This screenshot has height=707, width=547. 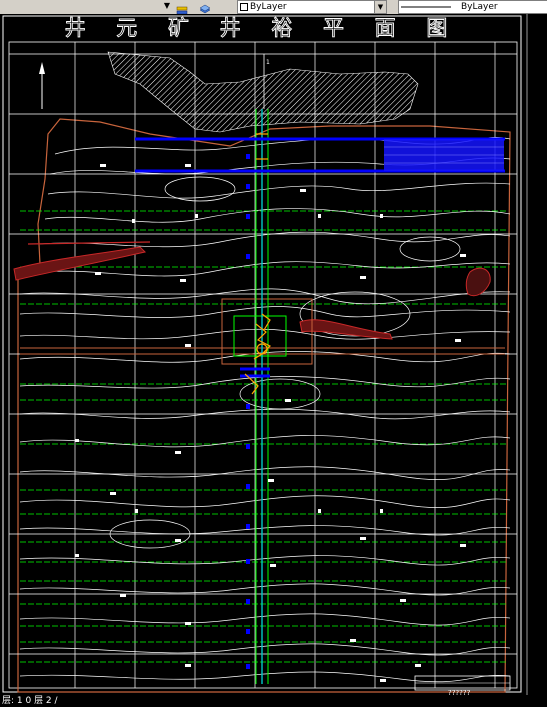 I want to click on properties-toolbar: ▼ ByLayer ▼ ByLayer, so click(x=273, y=7).